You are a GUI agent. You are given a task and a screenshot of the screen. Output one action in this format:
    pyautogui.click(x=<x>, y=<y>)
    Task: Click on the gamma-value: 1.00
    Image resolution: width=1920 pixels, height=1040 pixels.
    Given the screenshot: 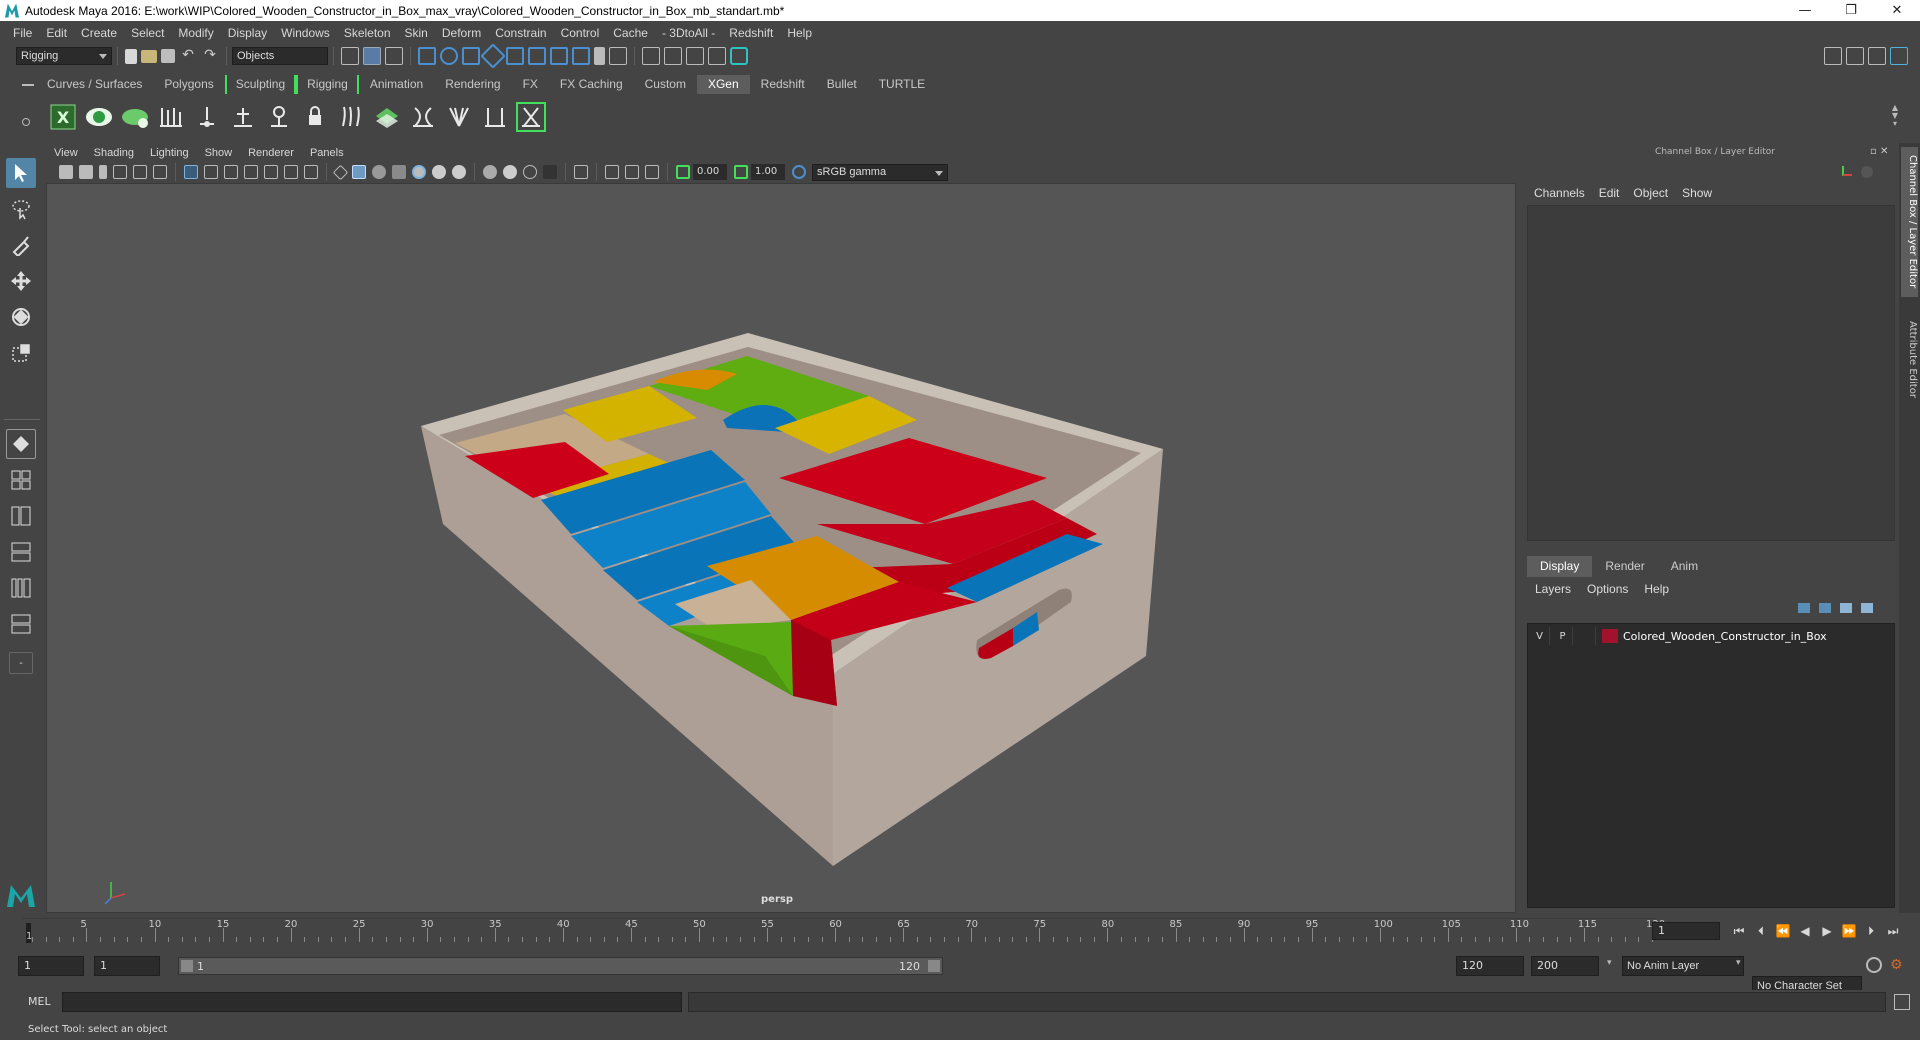 What is the action you would take?
    pyautogui.click(x=768, y=172)
    